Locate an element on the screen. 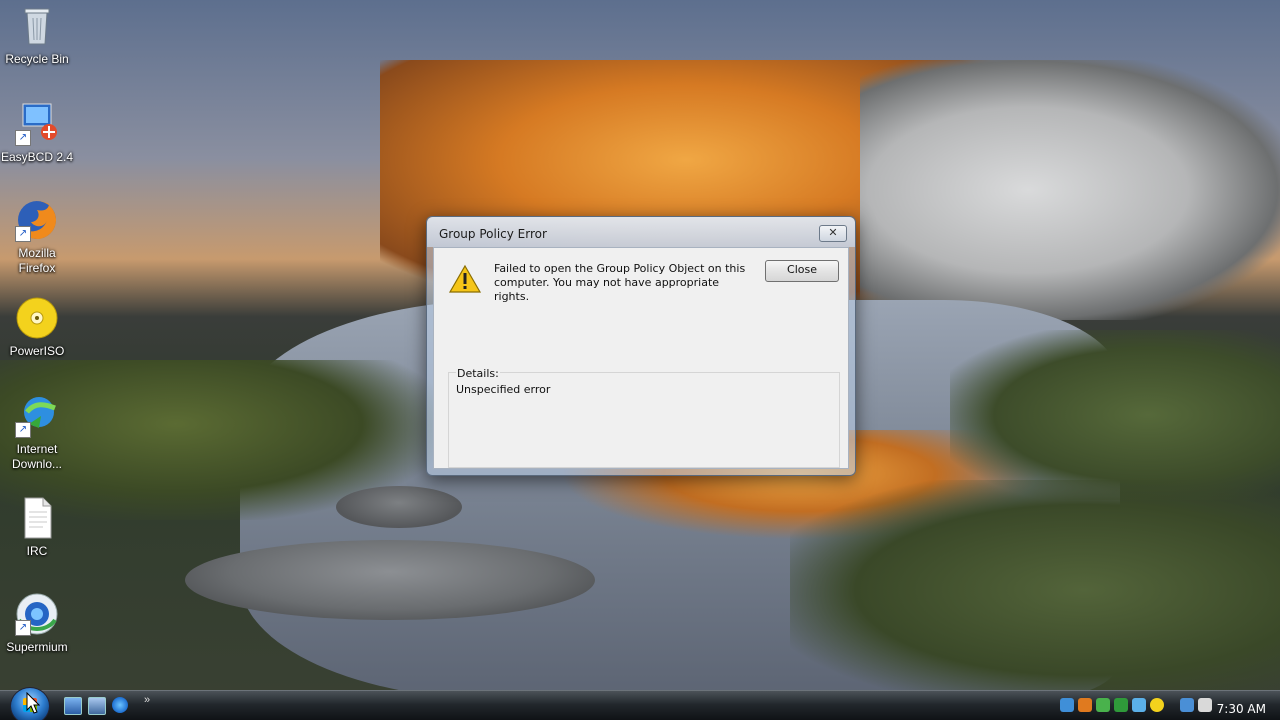 This screenshot has width=1280, height=720. wallpaper-grass-right is located at coordinates (1035, 590).